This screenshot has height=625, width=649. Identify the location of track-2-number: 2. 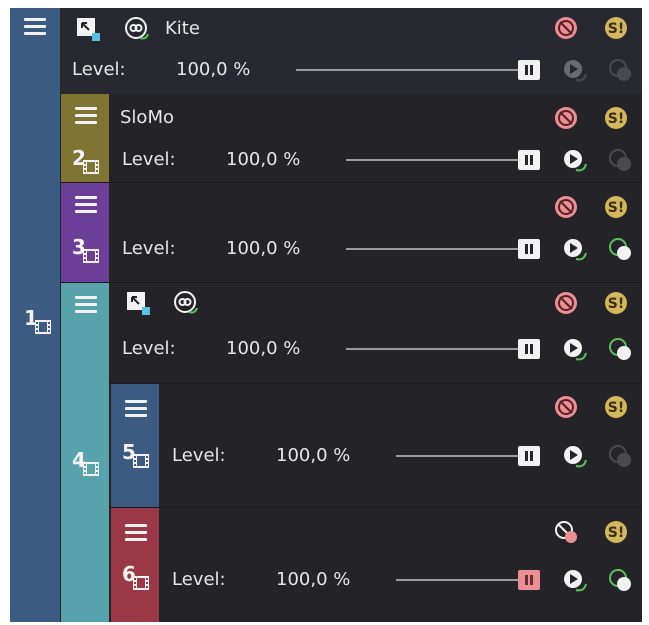
(87, 162).